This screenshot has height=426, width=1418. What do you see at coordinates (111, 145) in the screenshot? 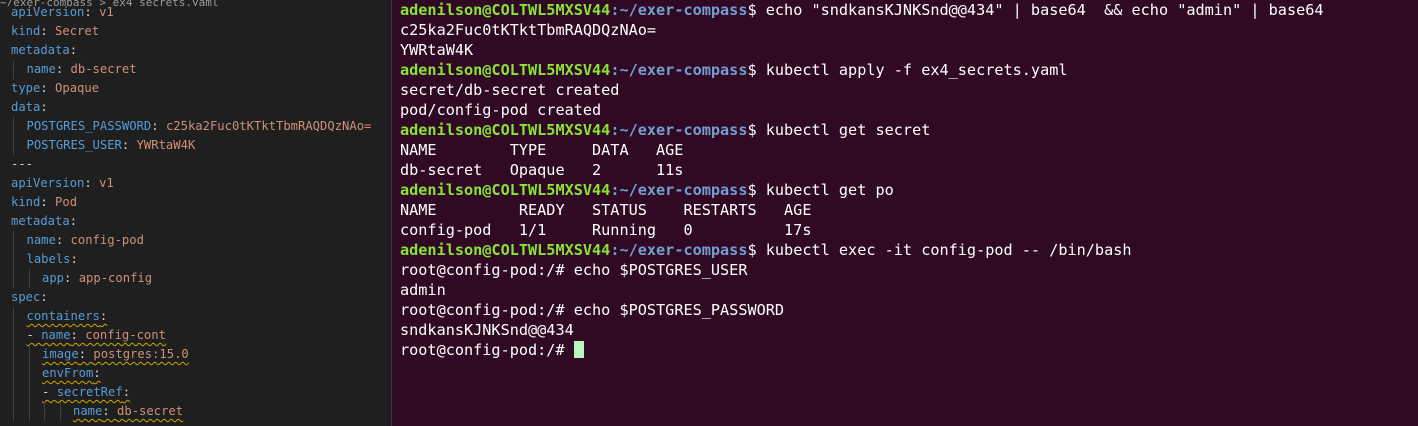
I see `code-line: POSTGRES_USER: YWRtaW4K` at bounding box center [111, 145].